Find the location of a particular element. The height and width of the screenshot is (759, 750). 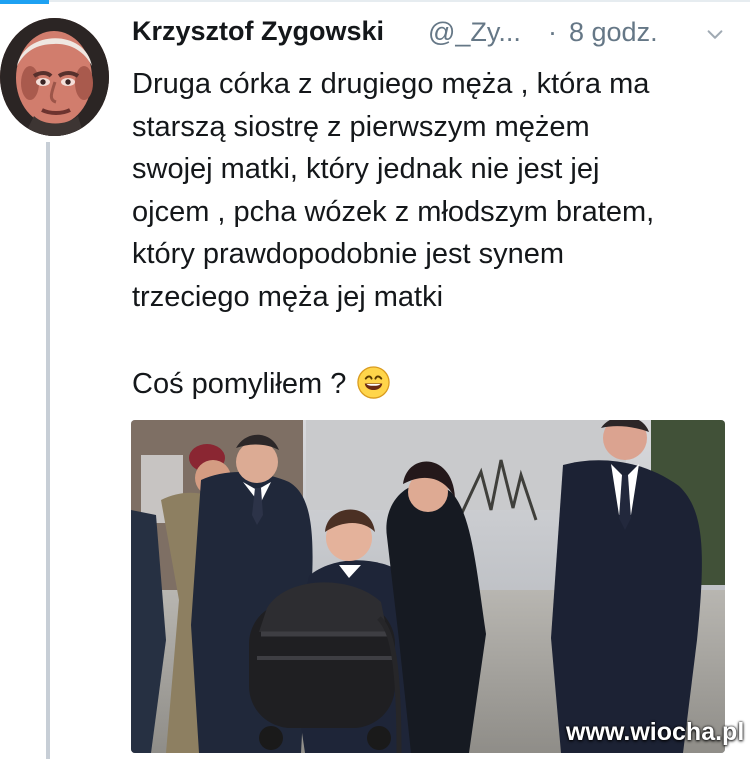

wiocha-watermark: www.wiocha.pl is located at coordinates (655, 732).